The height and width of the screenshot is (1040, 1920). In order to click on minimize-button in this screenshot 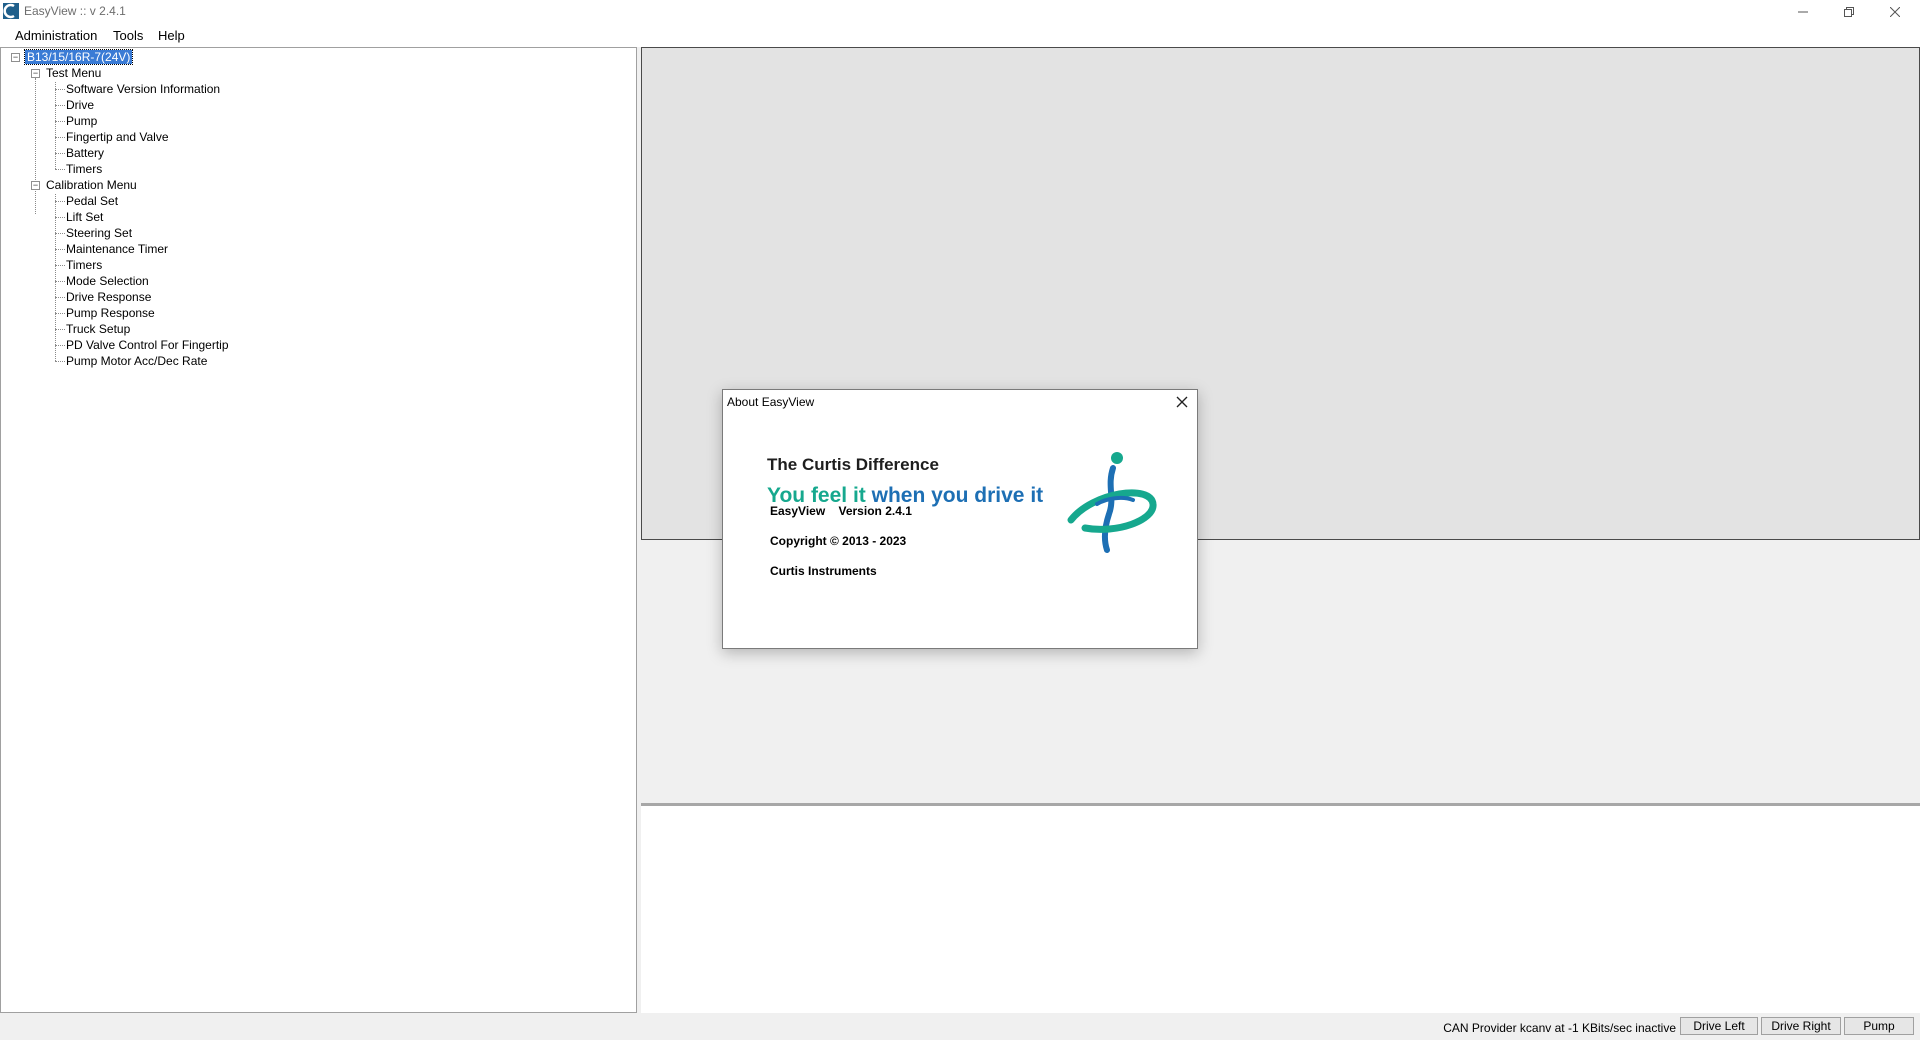, I will do `click(1803, 11)`.